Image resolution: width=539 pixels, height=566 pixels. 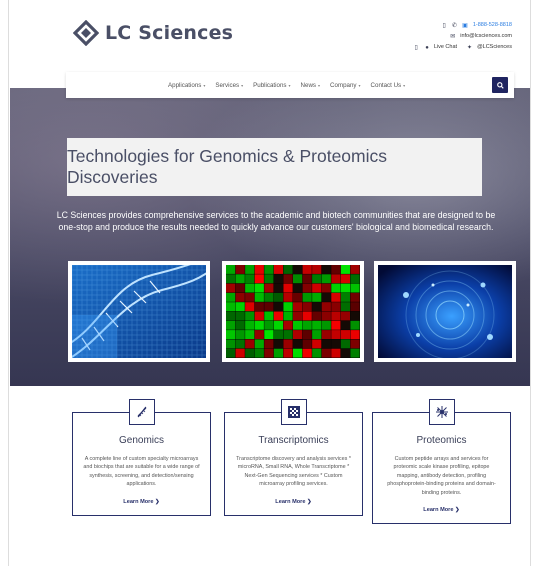 I want to click on protein-illustration, so click(x=445, y=311).